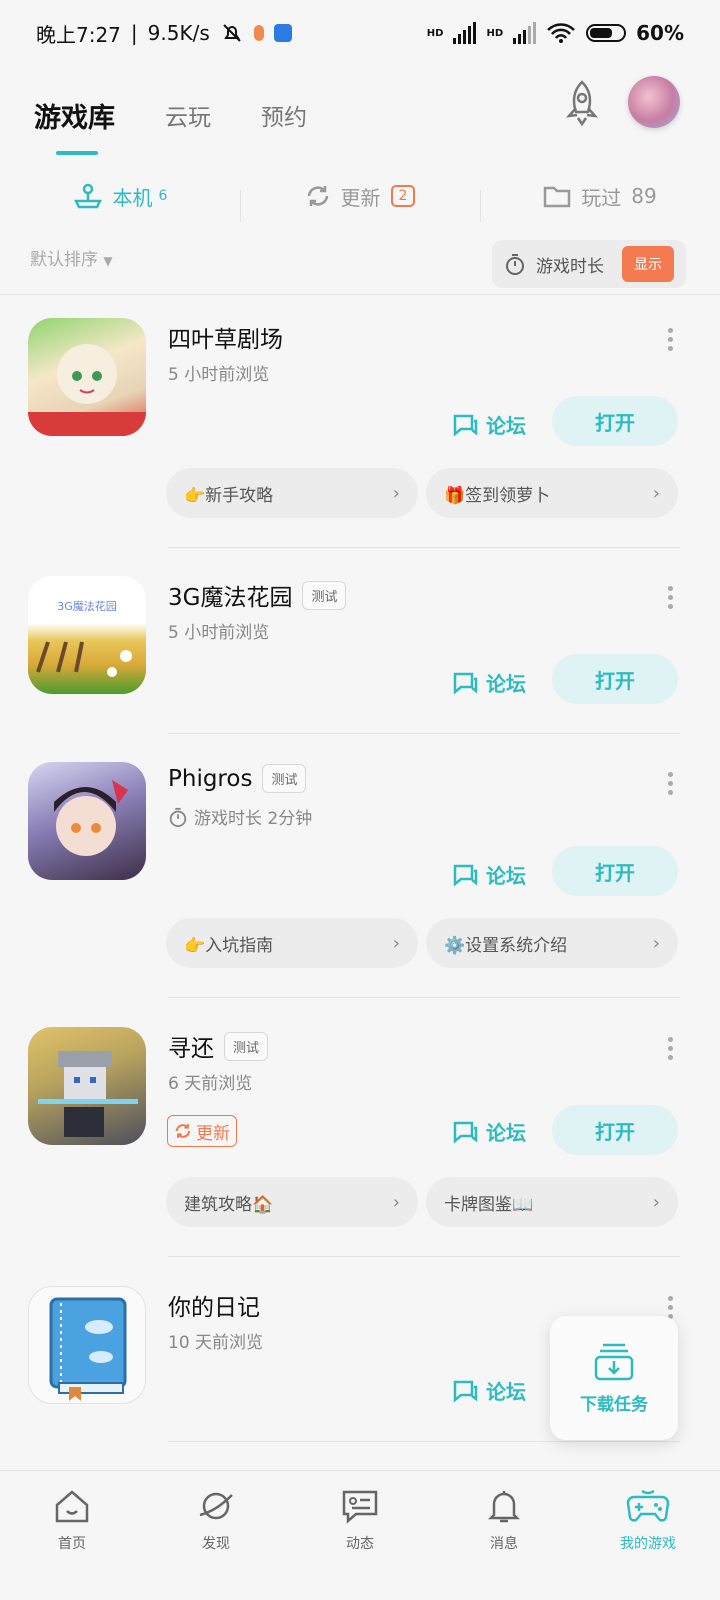 The image size is (720, 1600). What do you see at coordinates (74, 125) in the screenshot?
I see `tab-game-library: 游戏库` at bounding box center [74, 125].